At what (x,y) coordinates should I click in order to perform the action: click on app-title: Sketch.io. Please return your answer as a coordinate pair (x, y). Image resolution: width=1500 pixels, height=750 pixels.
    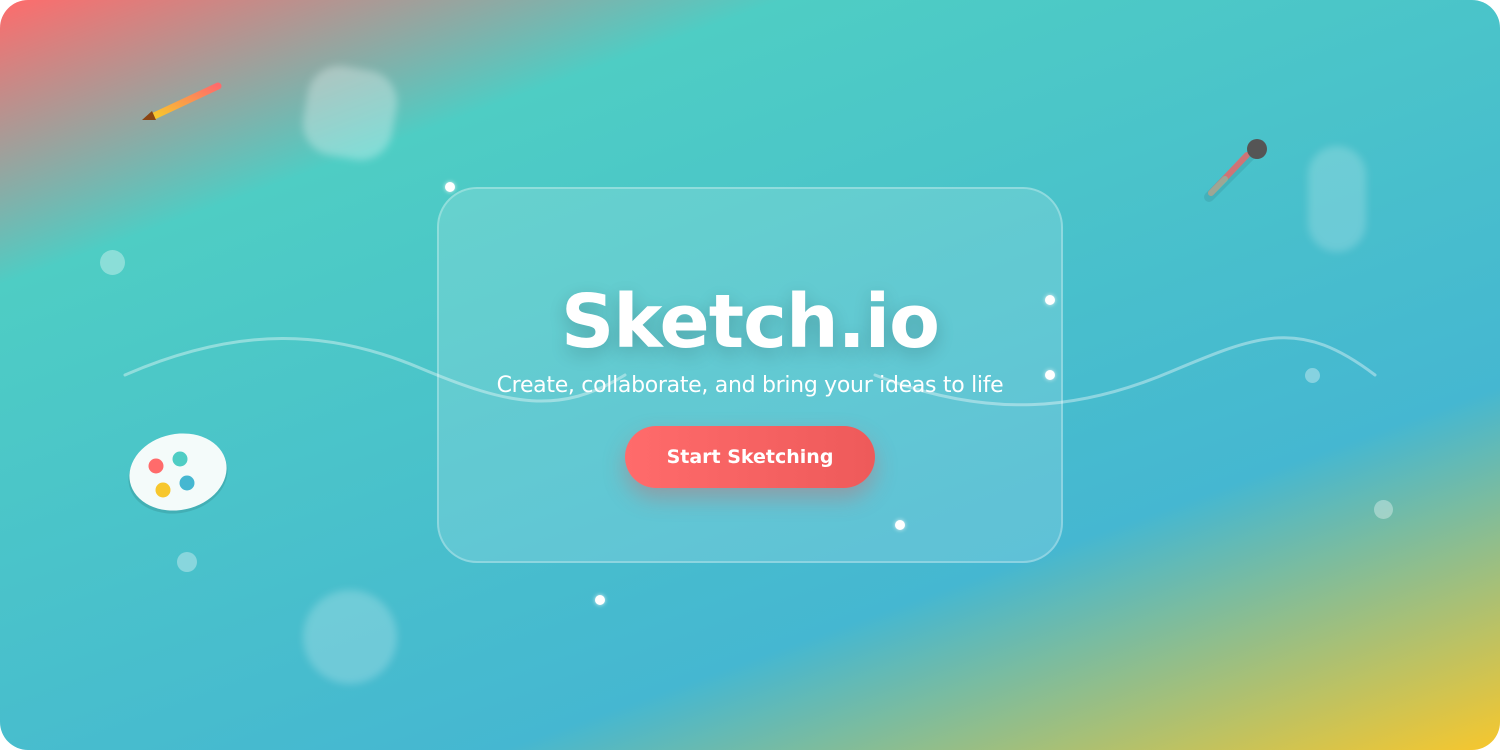
    Looking at the image, I should click on (750, 322).